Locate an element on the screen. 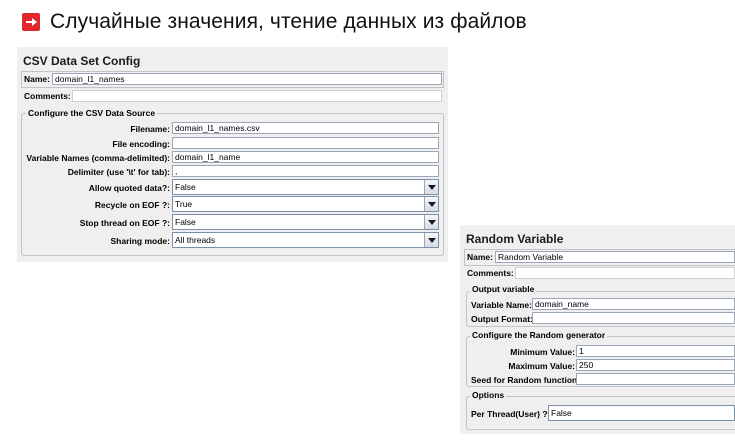  csv-panel-title: CSV Data Set Config is located at coordinates (82, 61).